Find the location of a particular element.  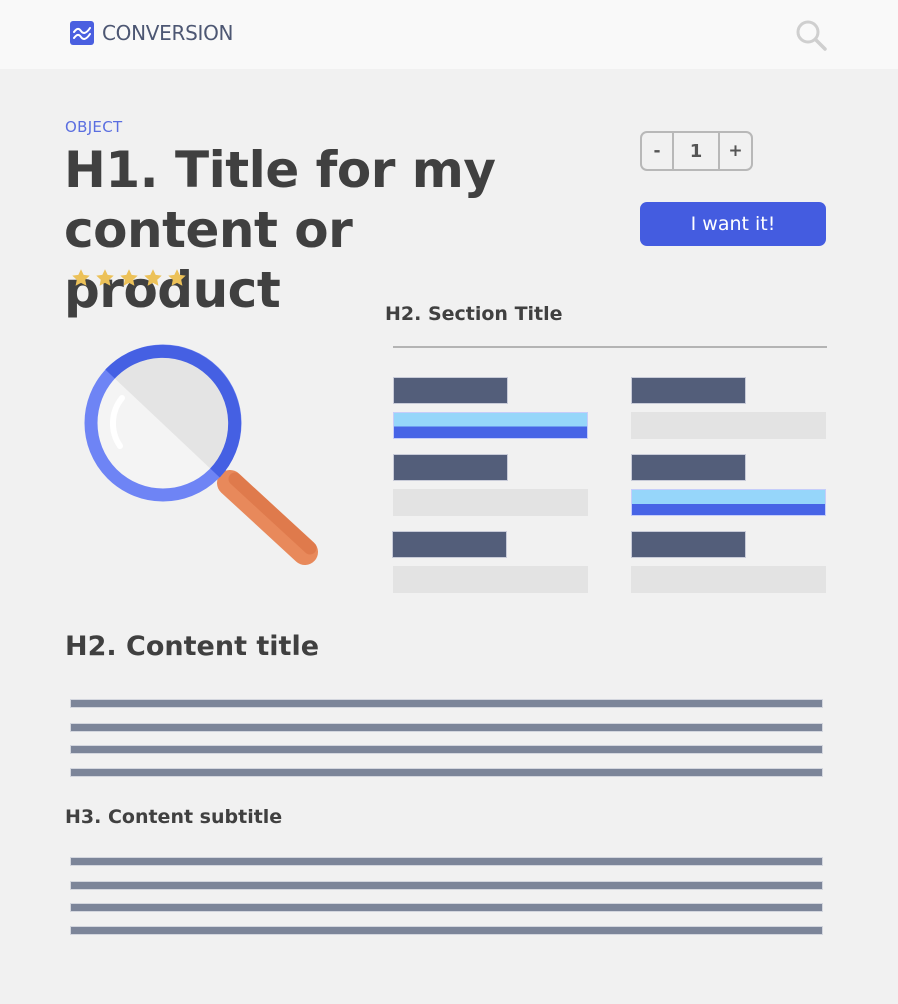

magnifier-handle-icon is located at coordinates (262, 512).